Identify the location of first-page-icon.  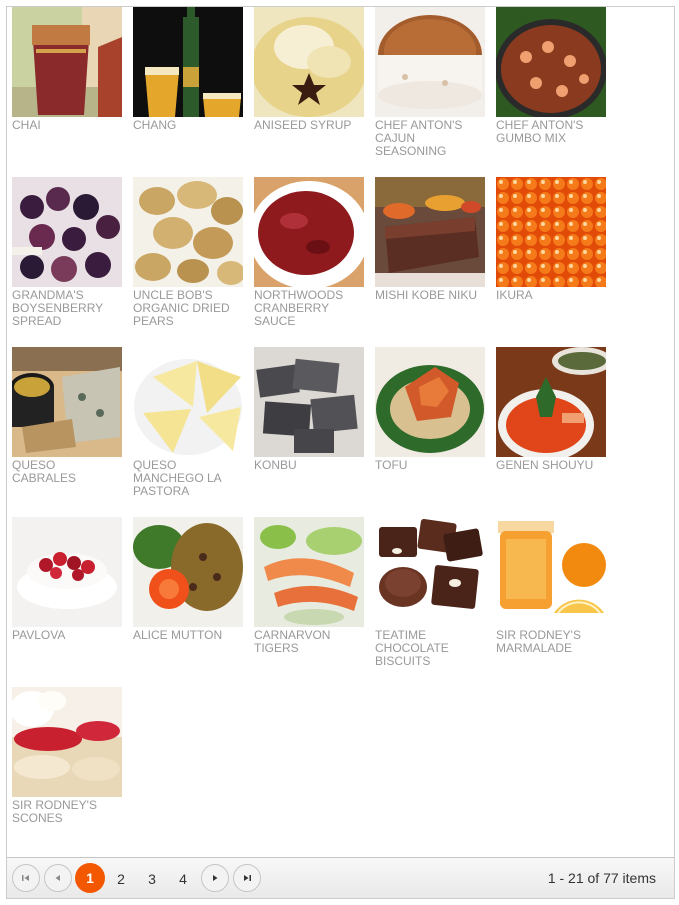
(25, 878).